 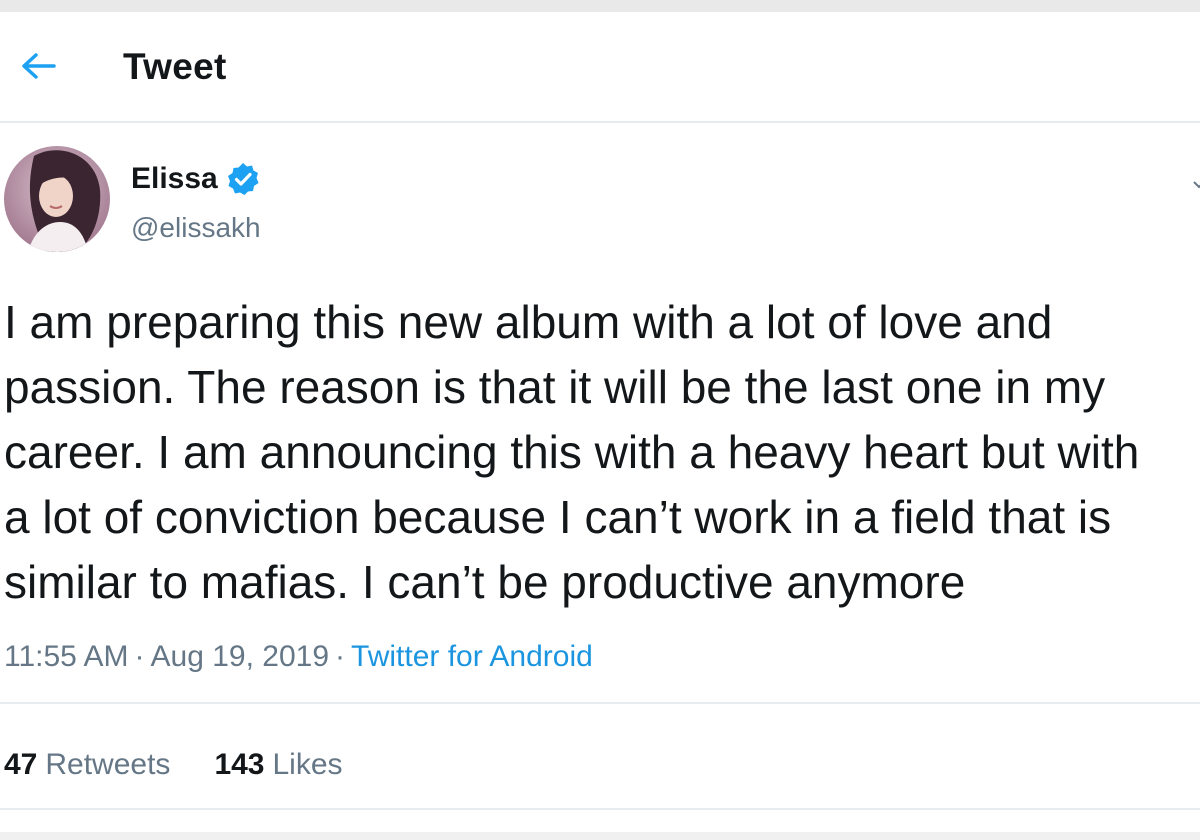 What do you see at coordinates (66, 656) in the screenshot?
I see `tweet-time: 11:55 AM` at bounding box center [66, 656].